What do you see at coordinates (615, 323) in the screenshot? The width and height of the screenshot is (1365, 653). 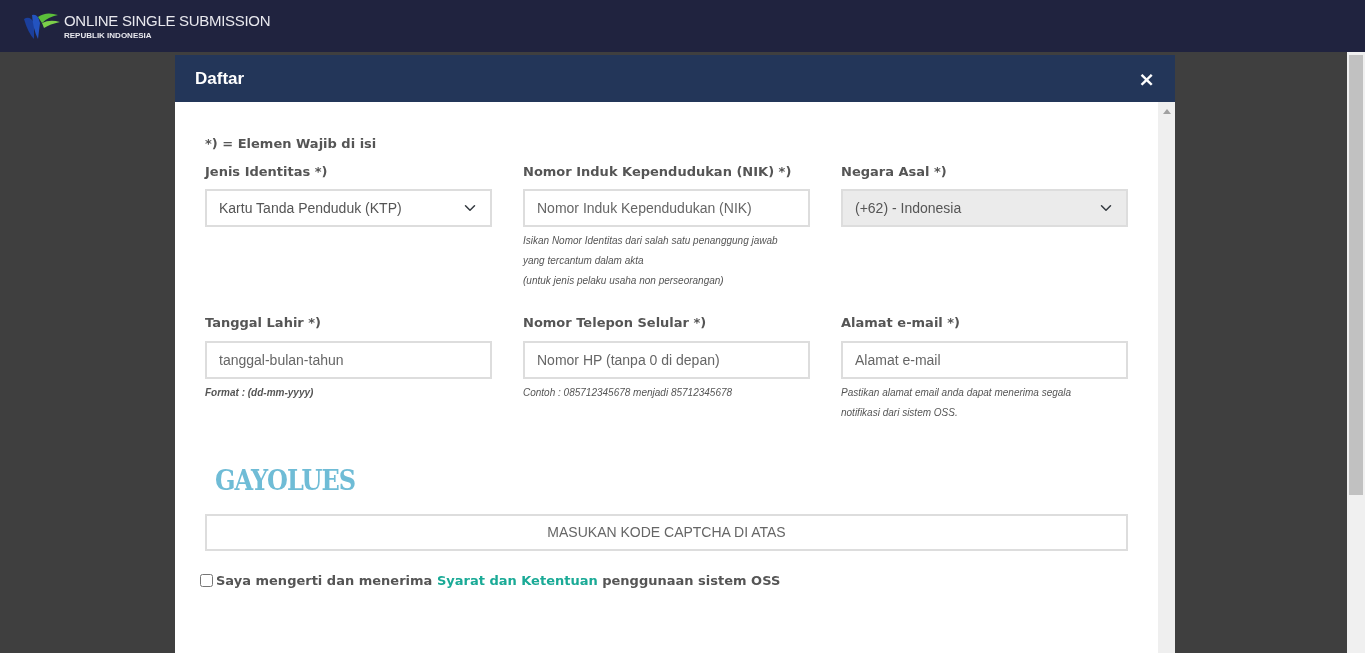 I see `field-label: Nomor Telepon Selular *)` at bounding box center [615, 323].